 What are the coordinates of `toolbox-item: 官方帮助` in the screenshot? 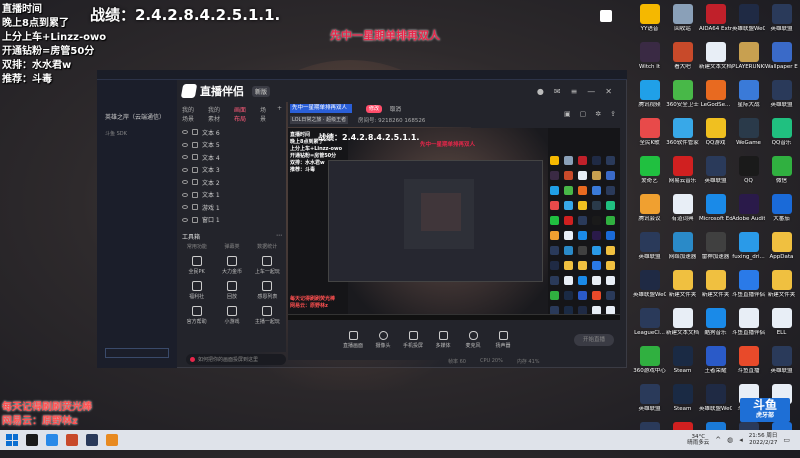 It's located at (196, 315).